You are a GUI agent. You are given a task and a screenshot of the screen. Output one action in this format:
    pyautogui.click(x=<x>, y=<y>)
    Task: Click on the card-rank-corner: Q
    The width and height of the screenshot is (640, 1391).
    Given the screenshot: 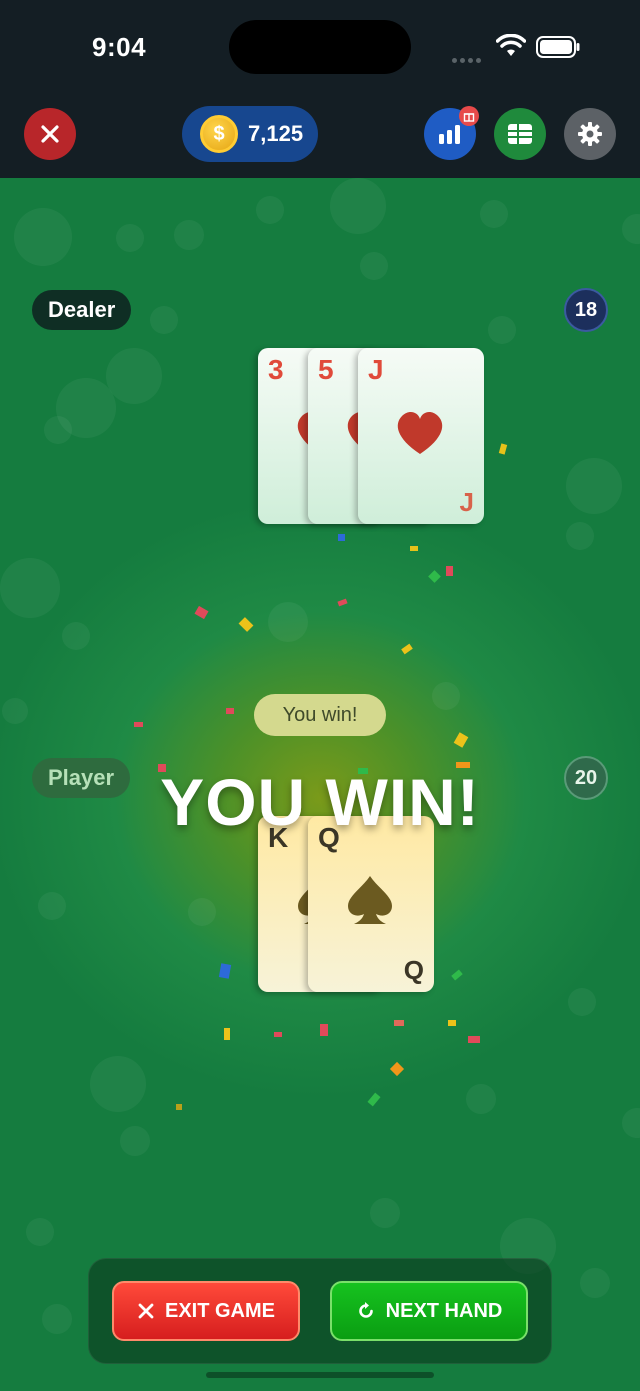 What is the action you would take?
    pyautogui.click(x=413, y=970)
    